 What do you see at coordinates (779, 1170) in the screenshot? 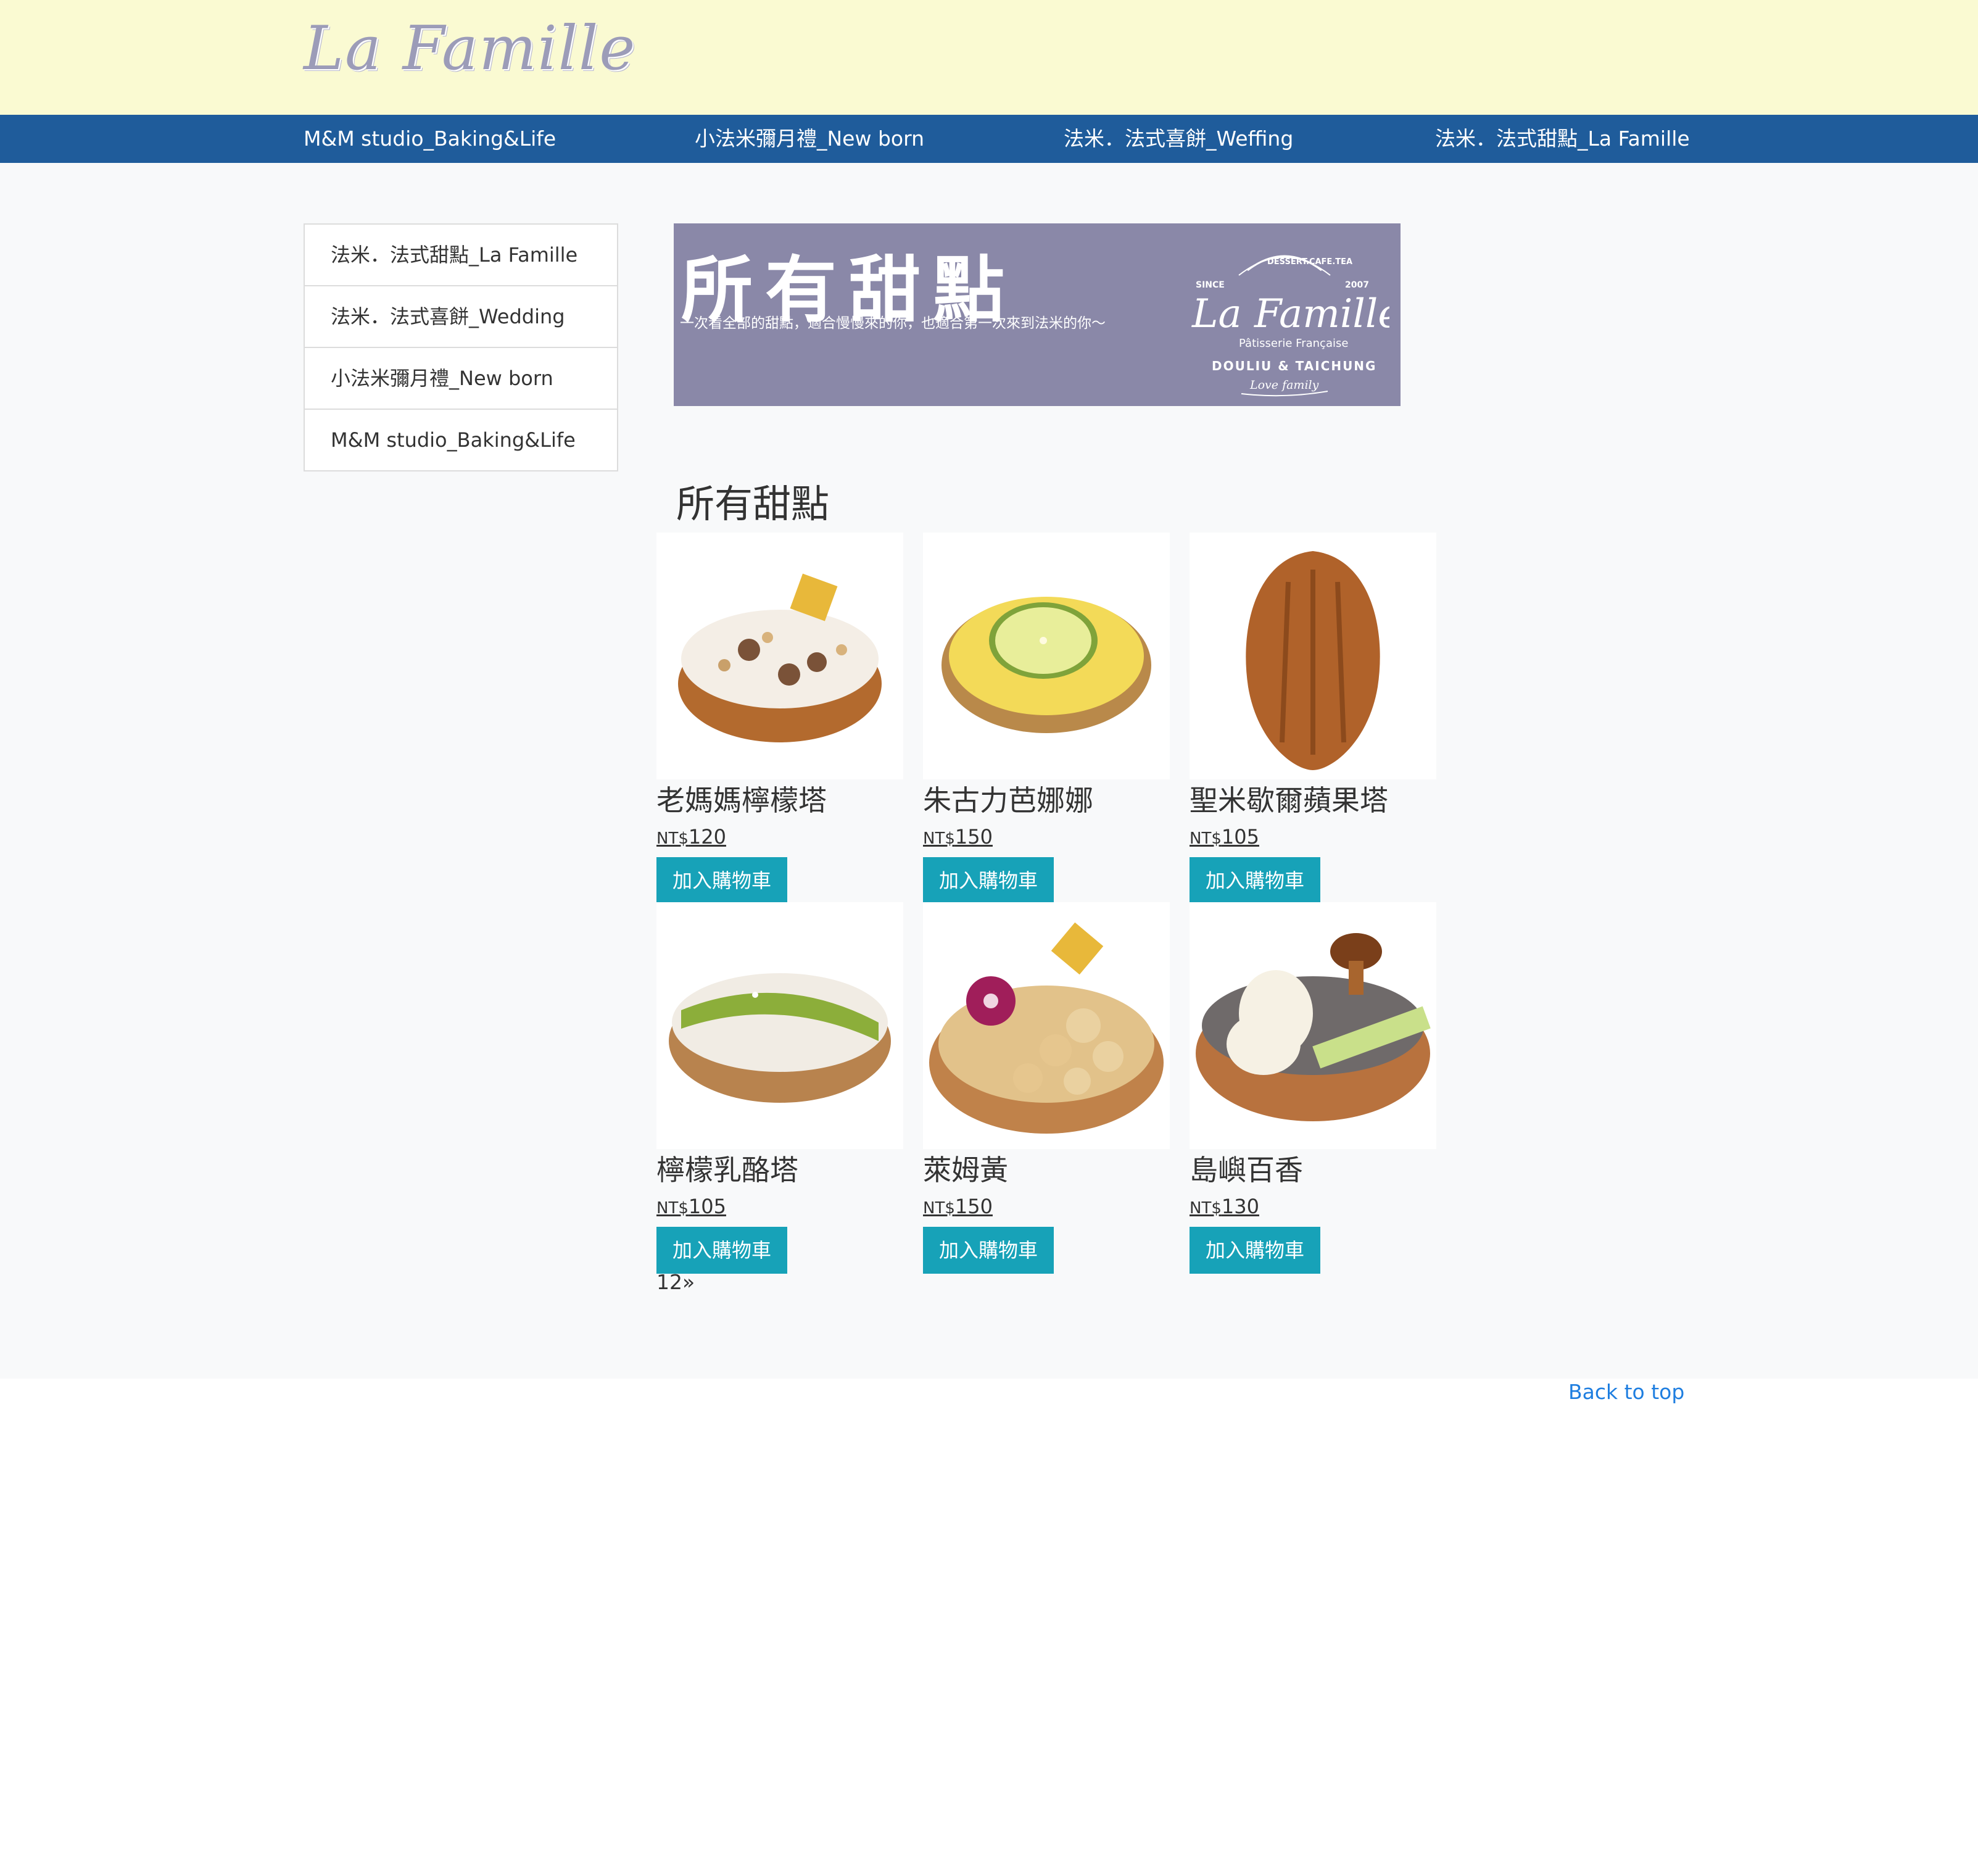
I see `product-name: 檸檬乳酪塔` at bounding box center [779, 1170].